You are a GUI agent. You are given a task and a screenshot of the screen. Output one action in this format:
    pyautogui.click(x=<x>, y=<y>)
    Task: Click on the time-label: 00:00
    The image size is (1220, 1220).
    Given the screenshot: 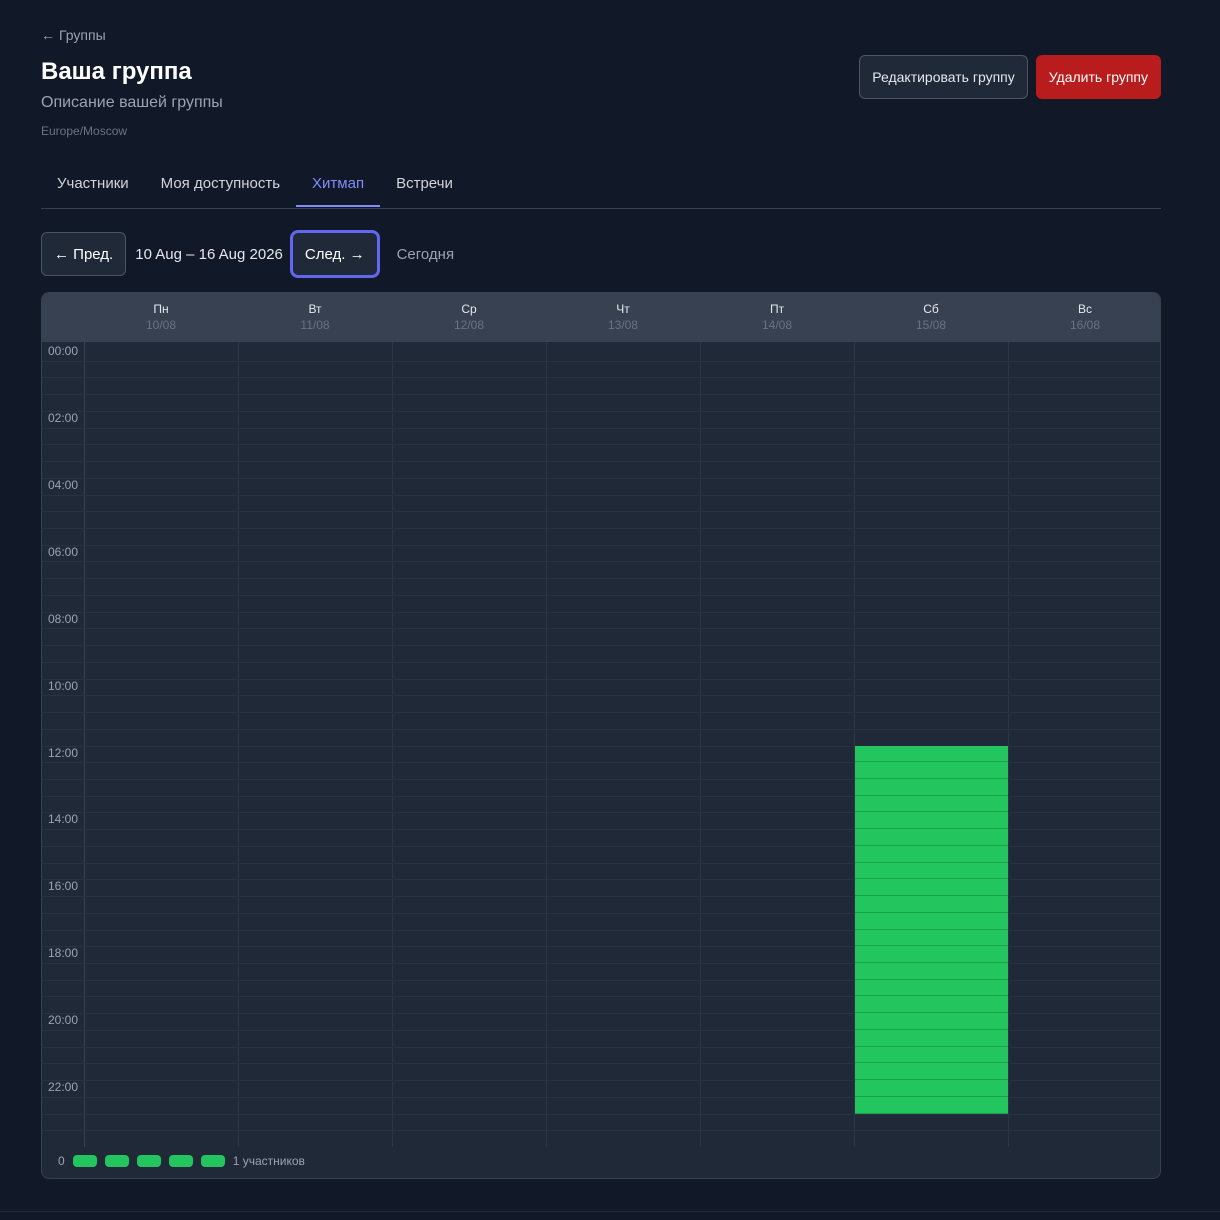 What is the action you would take?
    pyautogui.click(x=63, y=351)
    